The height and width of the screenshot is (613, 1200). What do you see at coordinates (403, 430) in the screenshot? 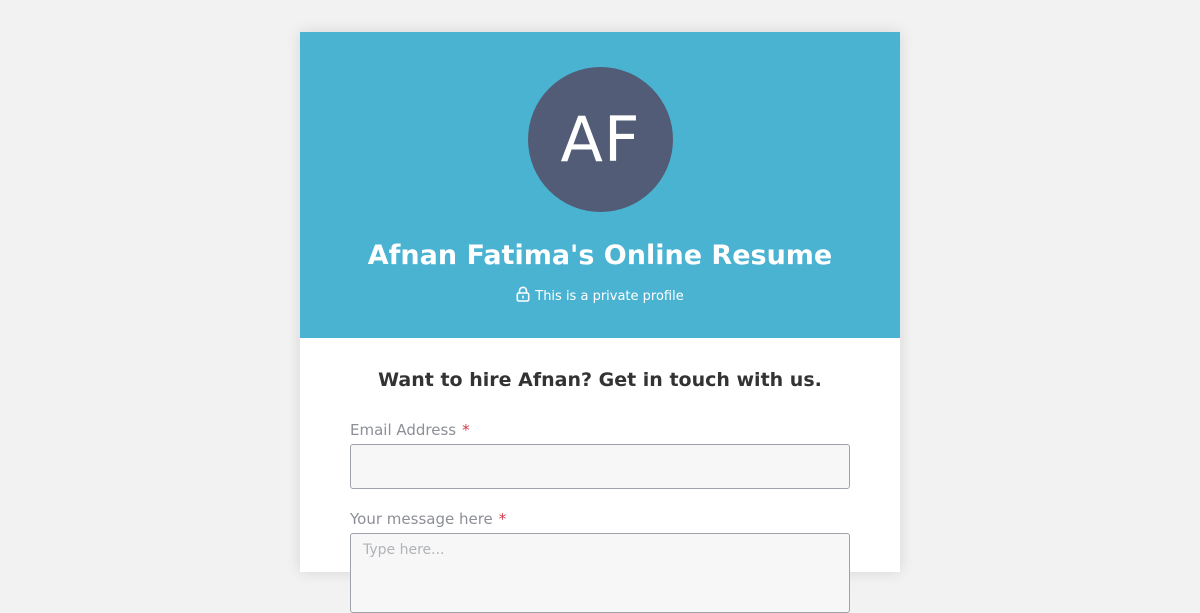
I see `email-label-text: Email Address` at bounding box center [403, 430].